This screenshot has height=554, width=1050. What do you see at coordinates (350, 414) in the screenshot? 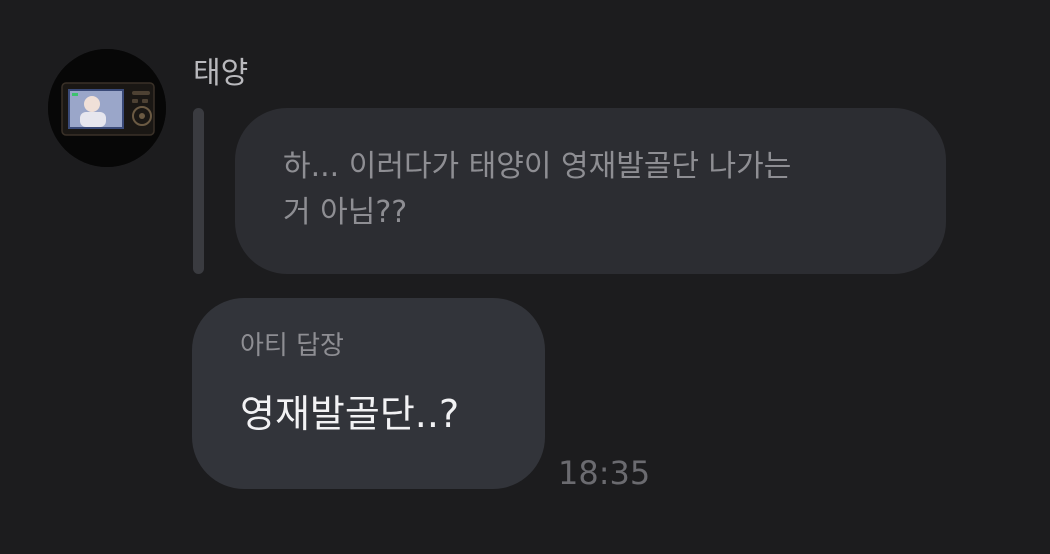
I see `reply-message-text: 영재발골단..?` at bounding box center [350, 414].